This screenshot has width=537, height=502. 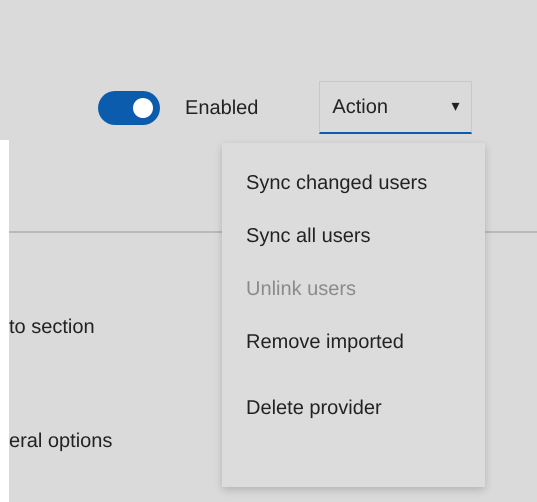 I want to click on toggle-label: Enabled, so click(x=221, y=108).